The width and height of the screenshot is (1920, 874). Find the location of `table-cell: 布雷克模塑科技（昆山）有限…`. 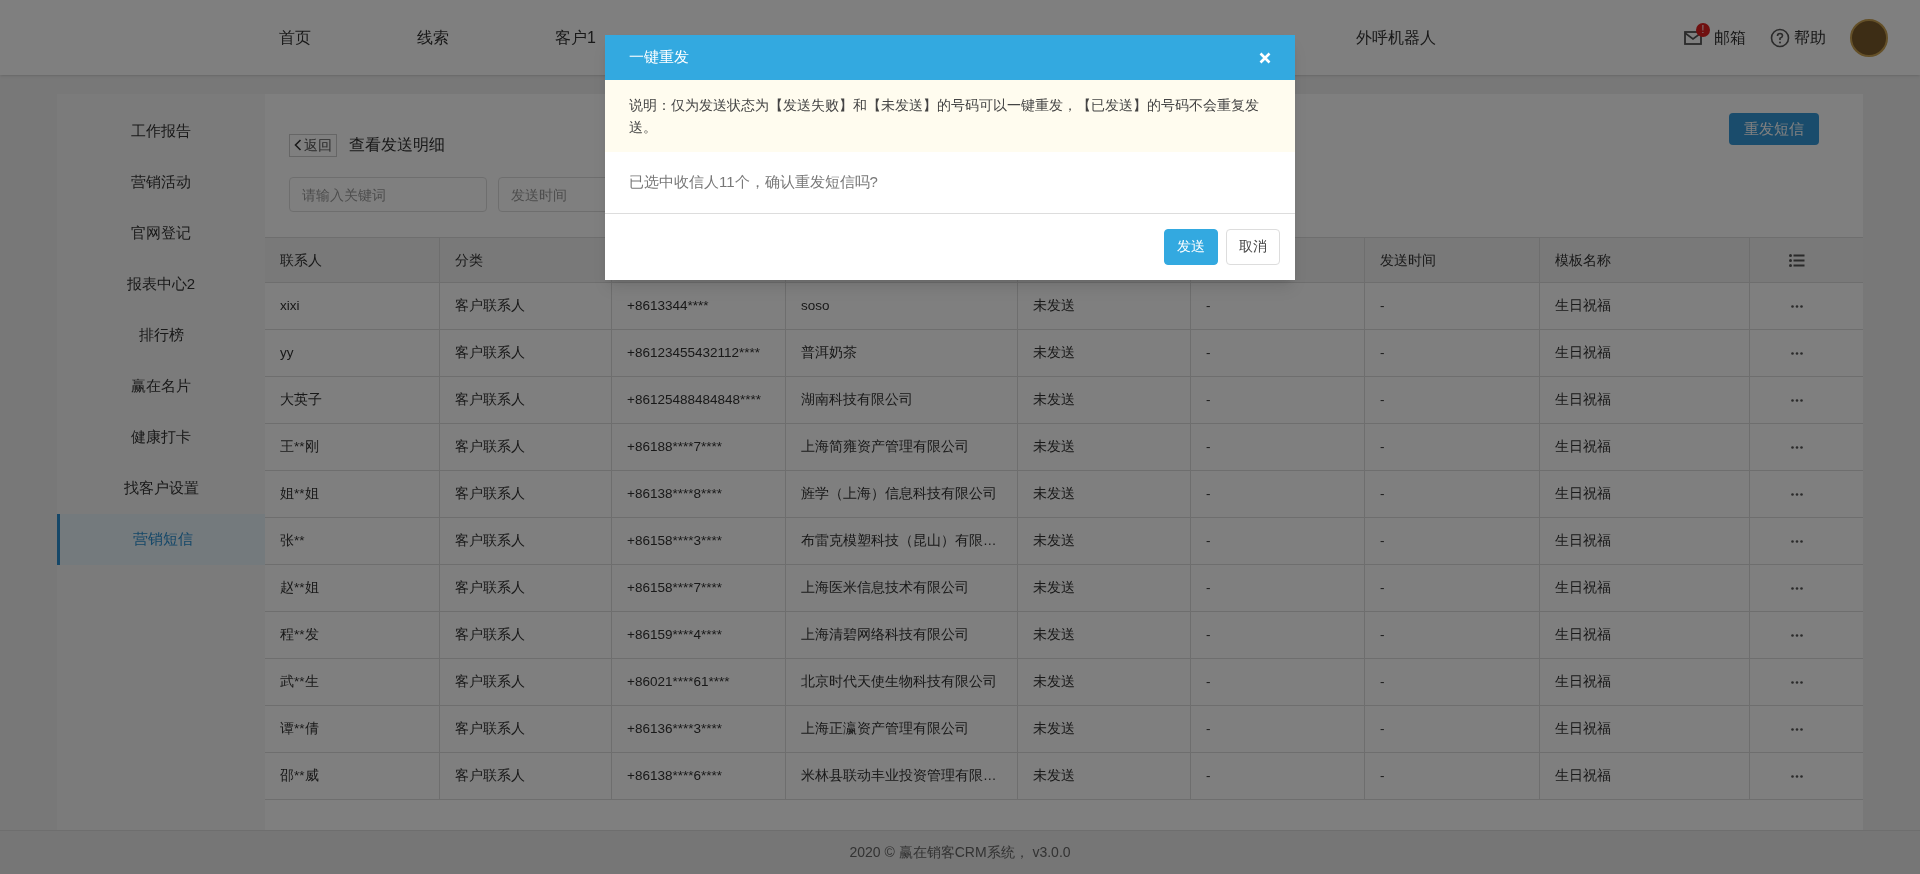

table-cell: 布雷克模塑科技（昆山）有限… is located at coordinates (902, 541).